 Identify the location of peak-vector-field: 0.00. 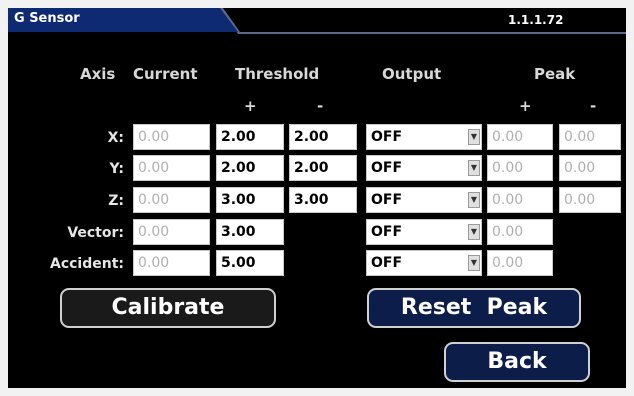
(520, 232).